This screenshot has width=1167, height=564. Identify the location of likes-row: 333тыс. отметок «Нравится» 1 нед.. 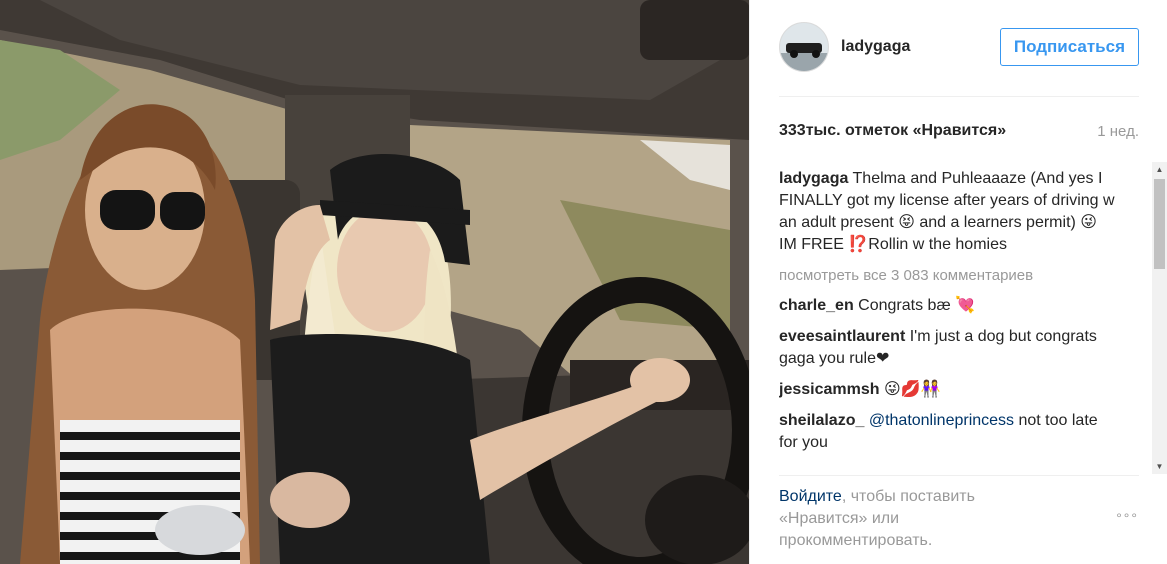
(959, 131).